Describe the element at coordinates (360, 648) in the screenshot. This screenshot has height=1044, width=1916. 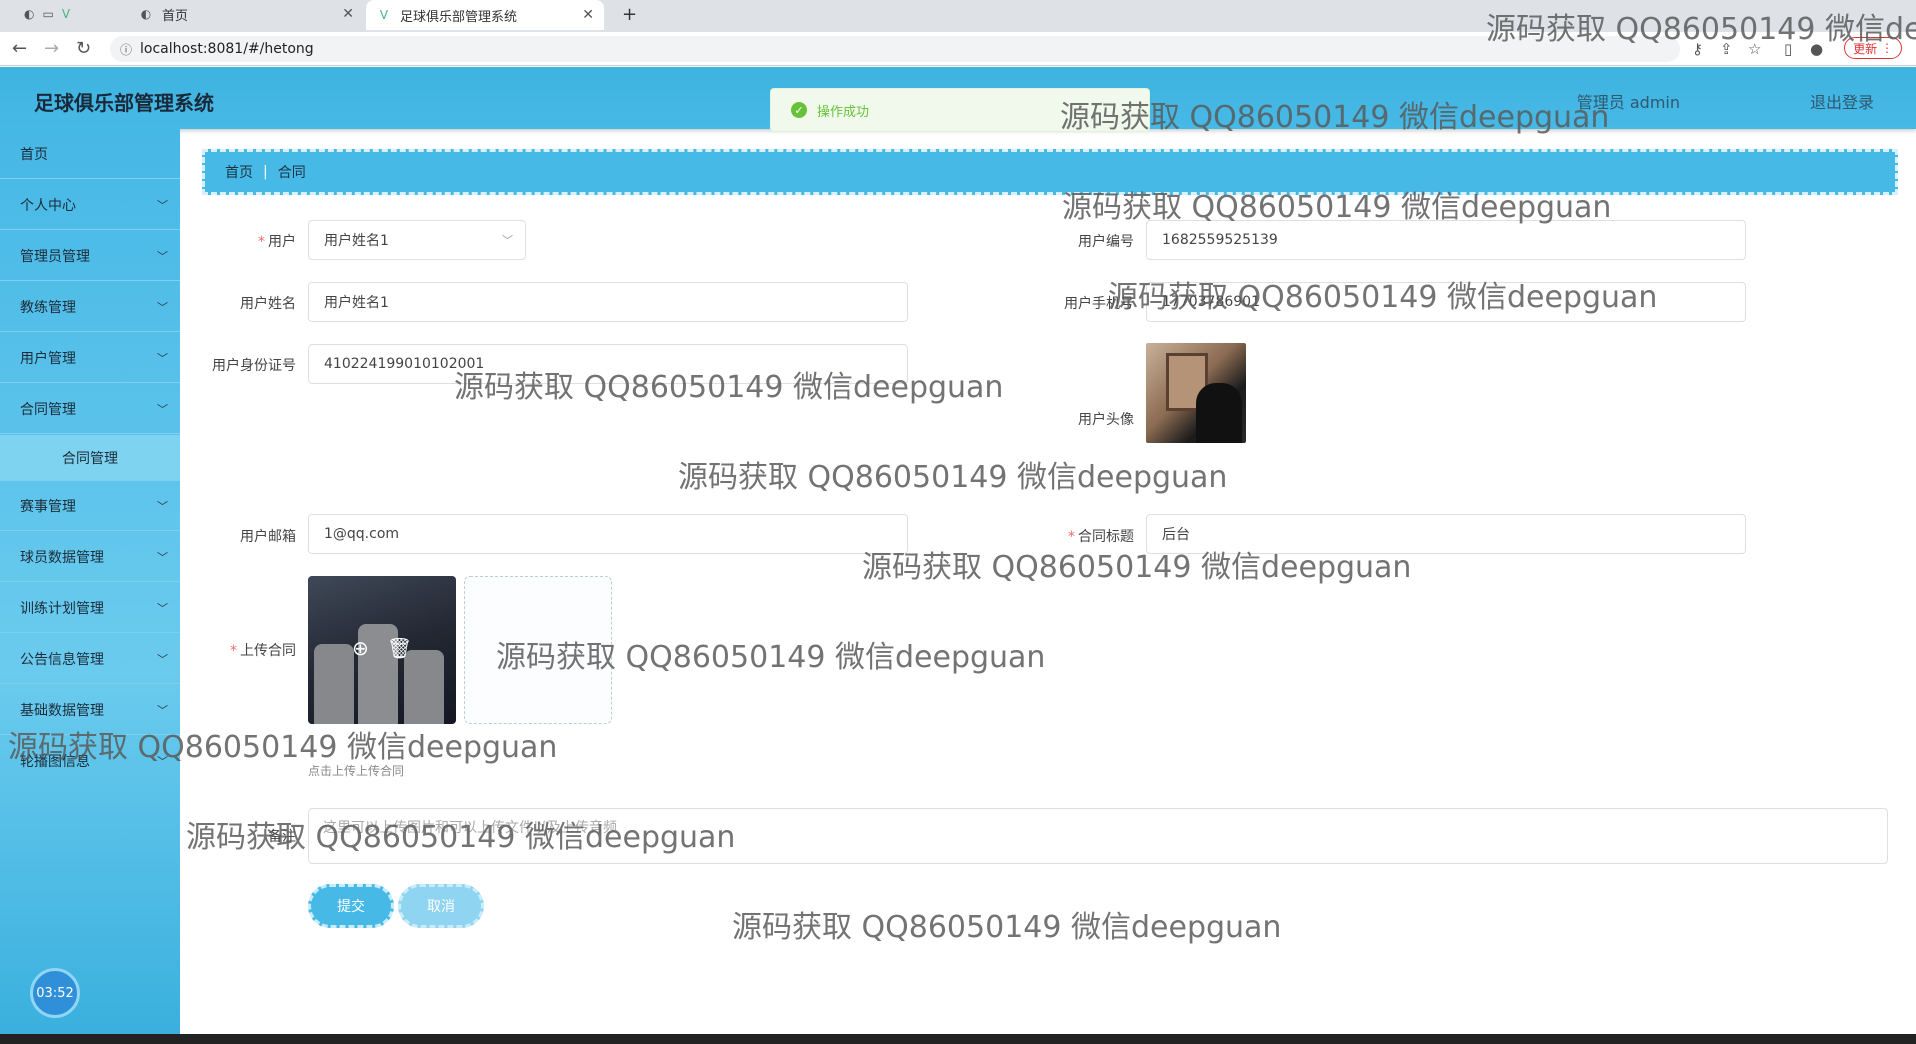
I see `zoom-in-icon: ⊕` at that location.